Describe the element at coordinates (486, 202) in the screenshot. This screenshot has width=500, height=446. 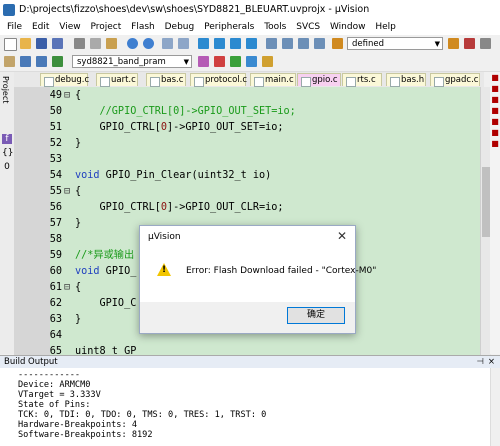
I see `editor-scrollbar-thumb` at that location.